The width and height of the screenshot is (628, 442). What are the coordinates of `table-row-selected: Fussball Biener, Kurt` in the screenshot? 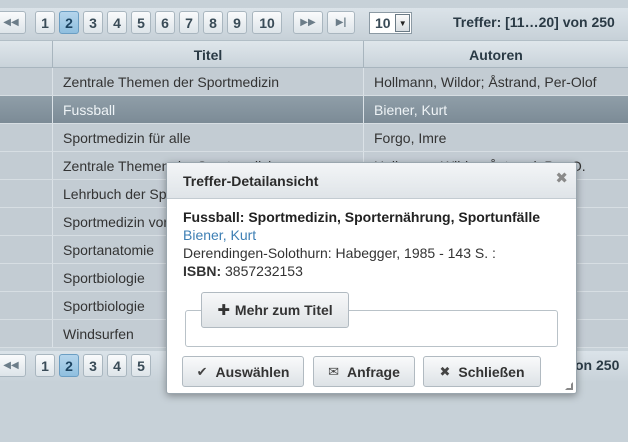 It's located at (314, 110).